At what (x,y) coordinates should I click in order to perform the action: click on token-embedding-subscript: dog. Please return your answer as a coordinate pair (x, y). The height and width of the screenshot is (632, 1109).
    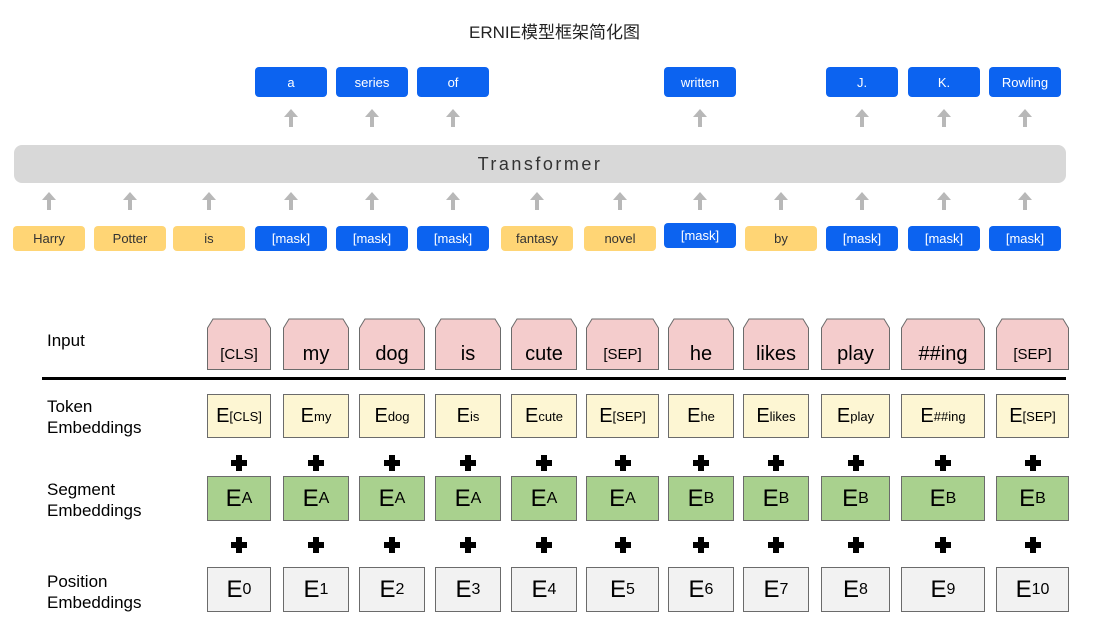
    Looking at the image, I should click on (398, 416).